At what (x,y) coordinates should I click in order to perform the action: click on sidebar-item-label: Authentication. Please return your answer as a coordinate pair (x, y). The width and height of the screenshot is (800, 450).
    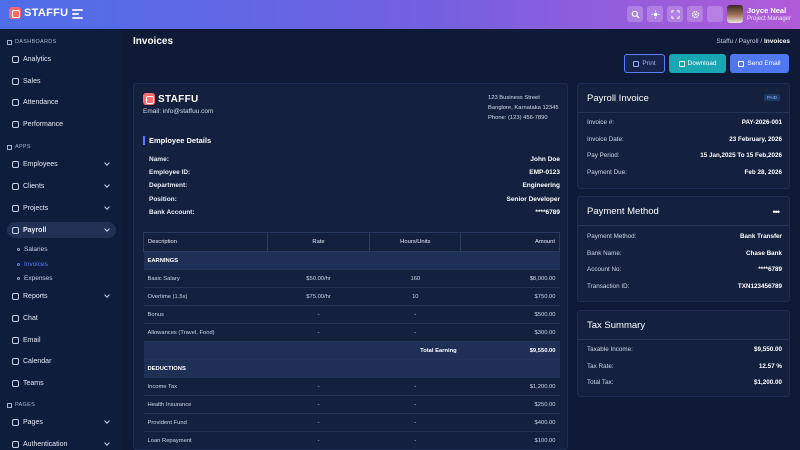
    Looking at the image, I should click on (45, 444).